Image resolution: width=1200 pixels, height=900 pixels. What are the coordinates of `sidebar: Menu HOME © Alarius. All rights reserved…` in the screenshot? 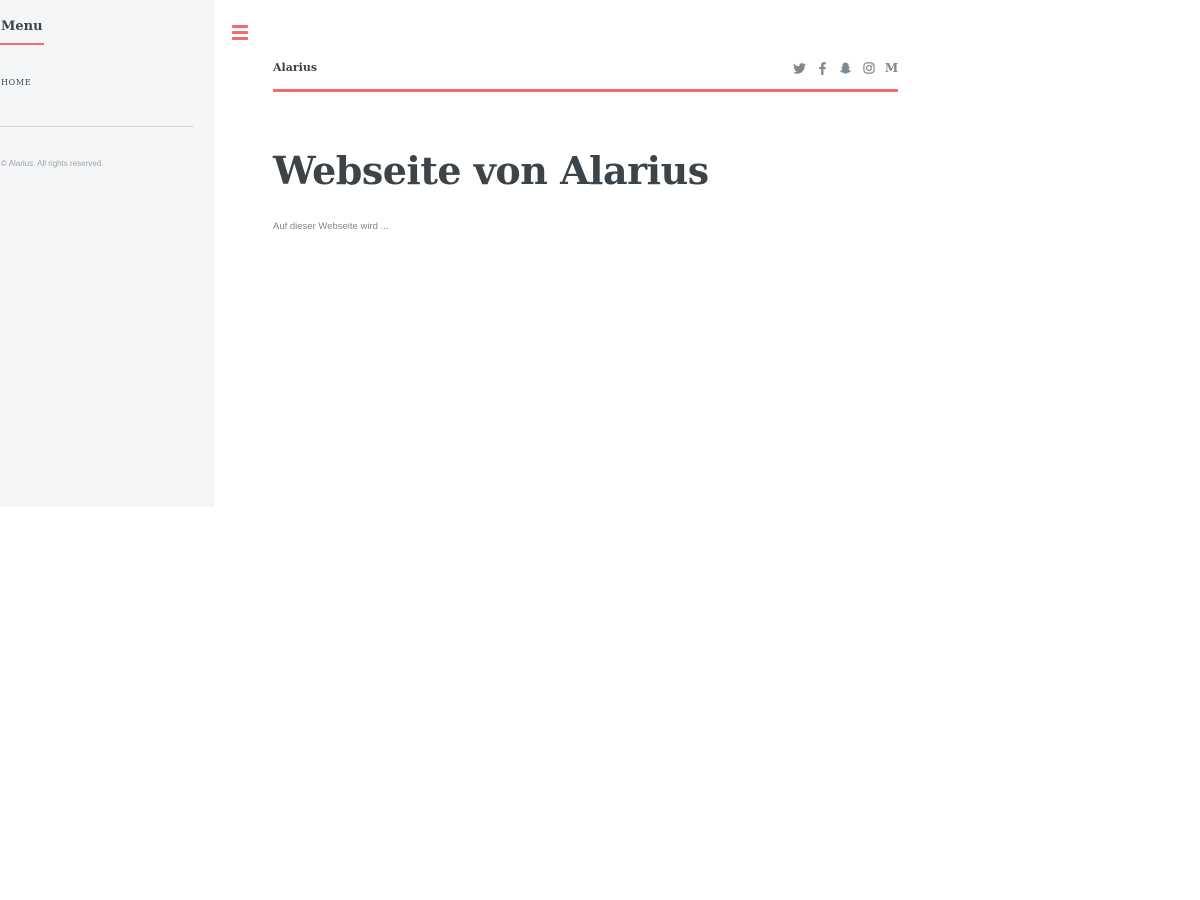 It's located at (107, 253).